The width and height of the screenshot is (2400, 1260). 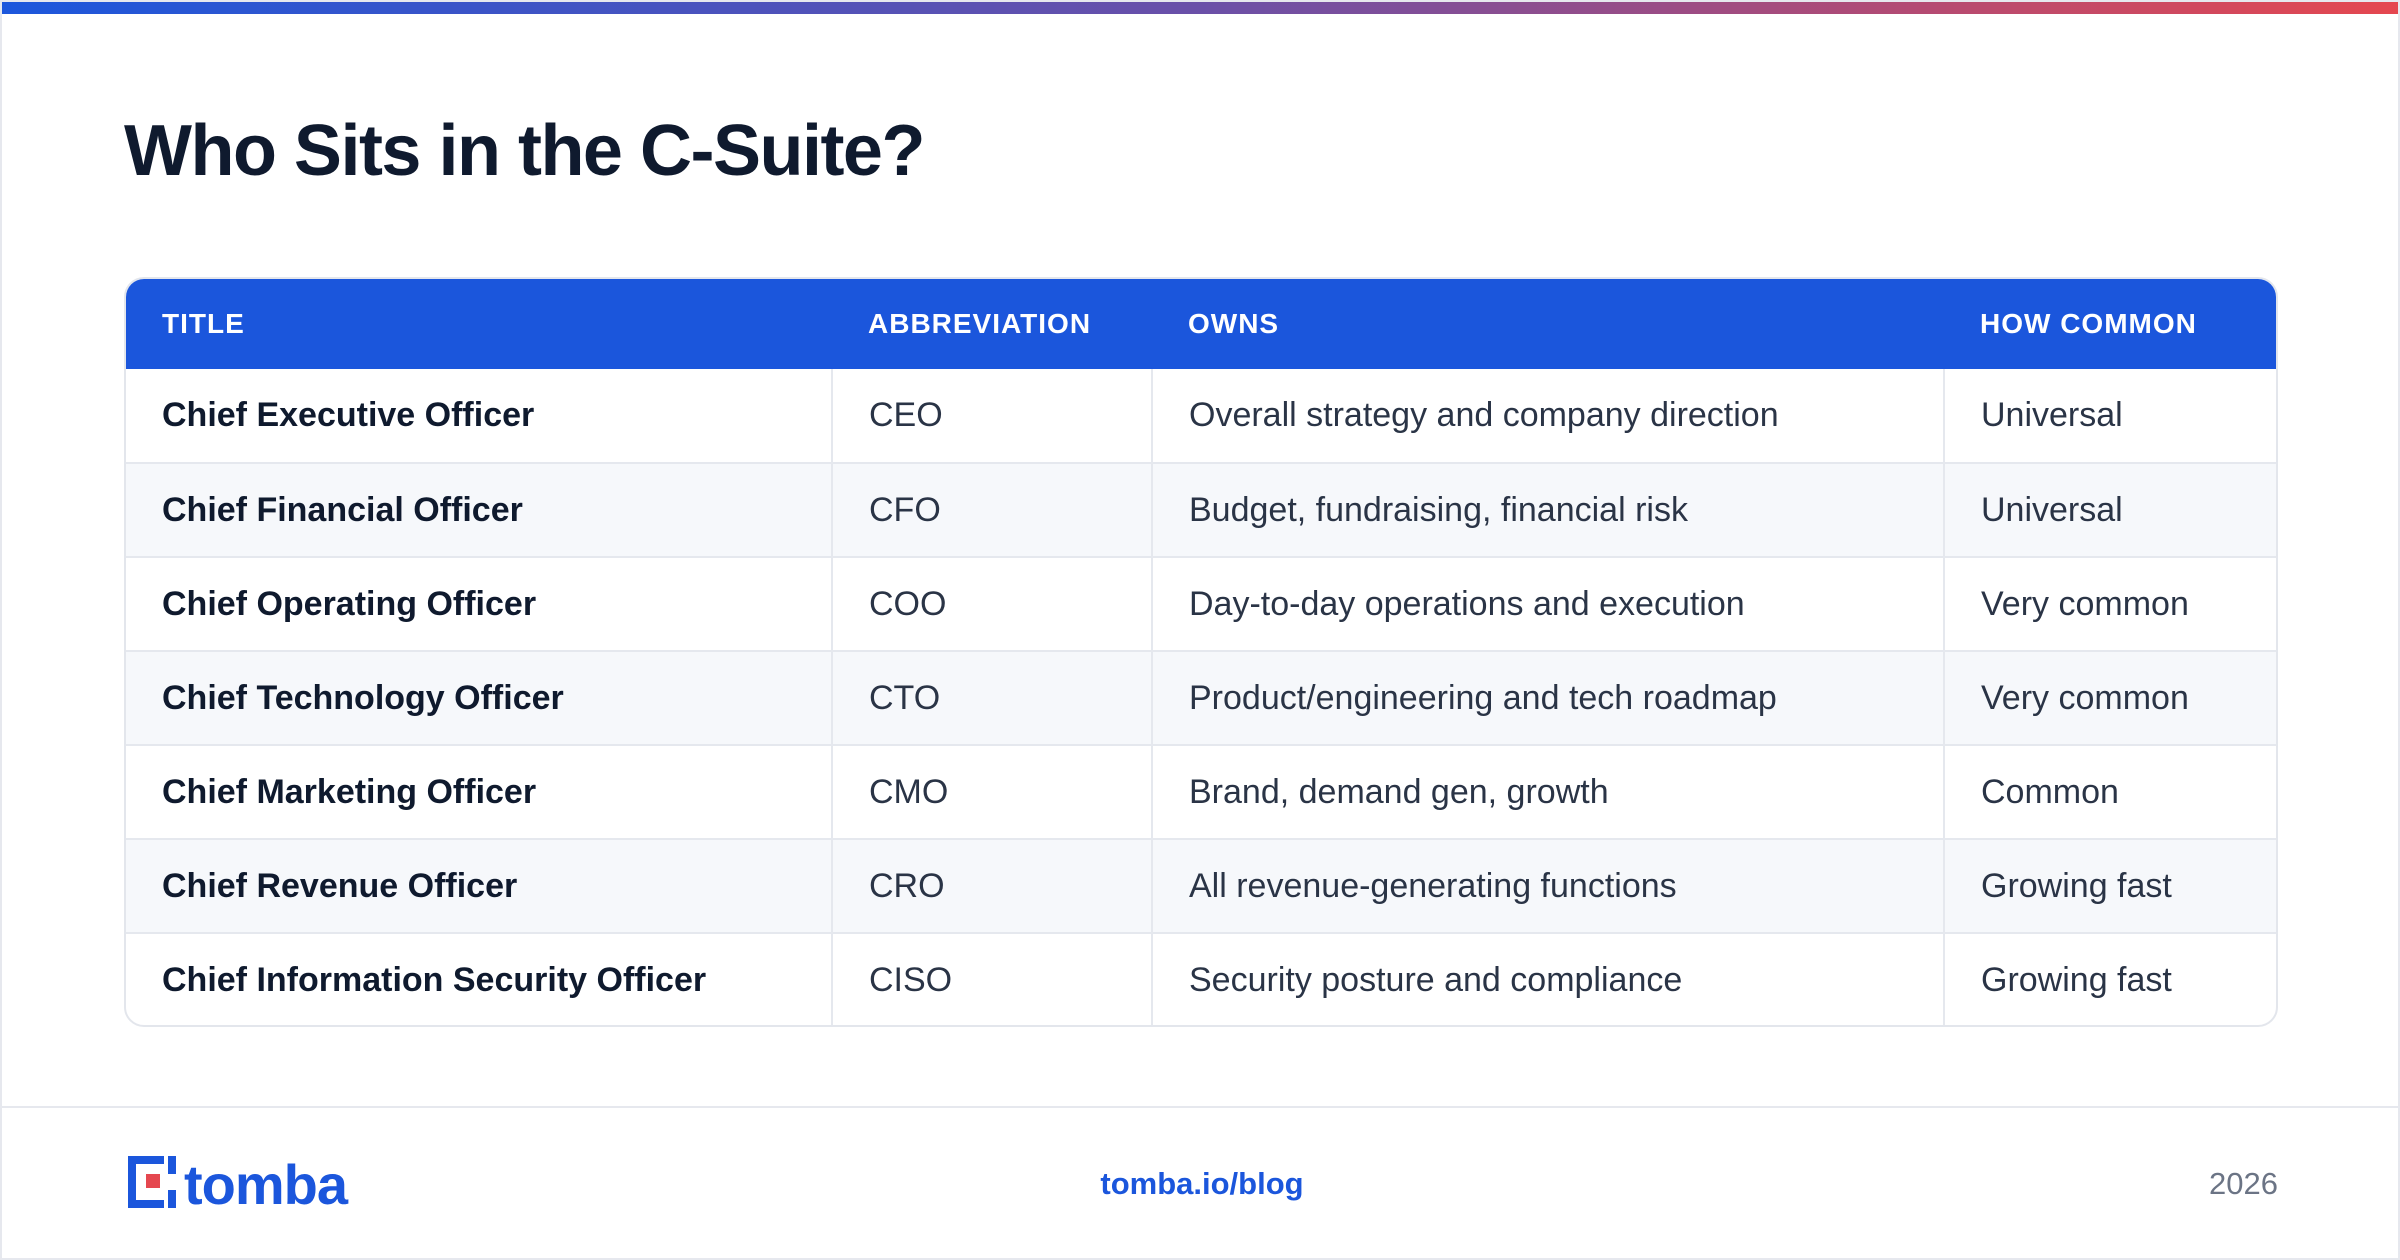 I want to click on row-abbreviation: COO, so click(x=991, y=603).